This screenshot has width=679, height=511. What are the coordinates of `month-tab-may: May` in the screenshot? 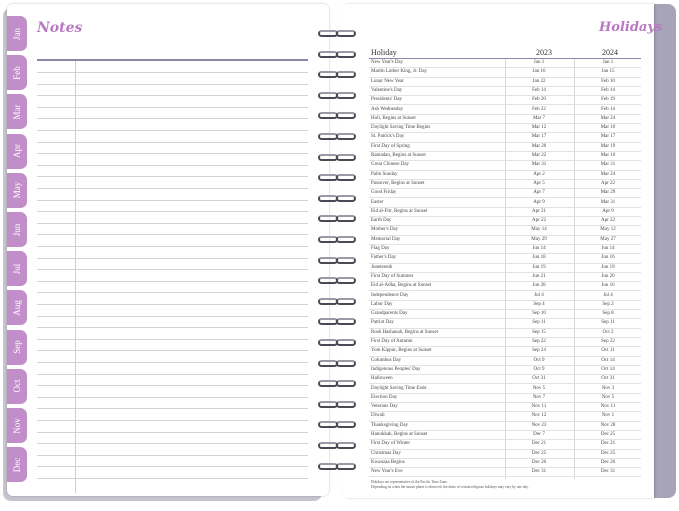 It's located at (17, 190).